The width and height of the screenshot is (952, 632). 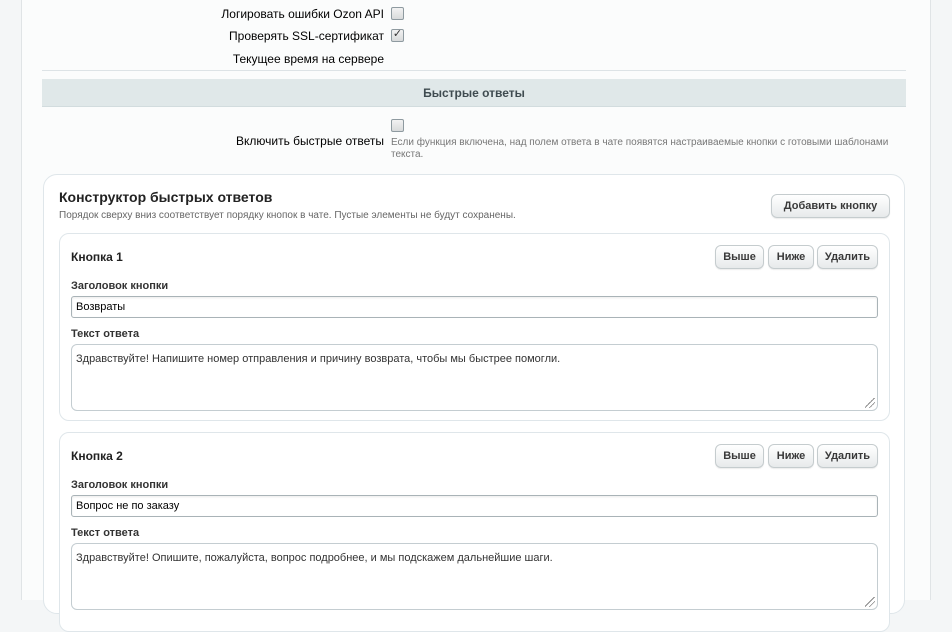 What do you see at coordinates (97, 257) in the screenshot?
I see `card-title: Кнопка 1` at bounding box center [97, 257].